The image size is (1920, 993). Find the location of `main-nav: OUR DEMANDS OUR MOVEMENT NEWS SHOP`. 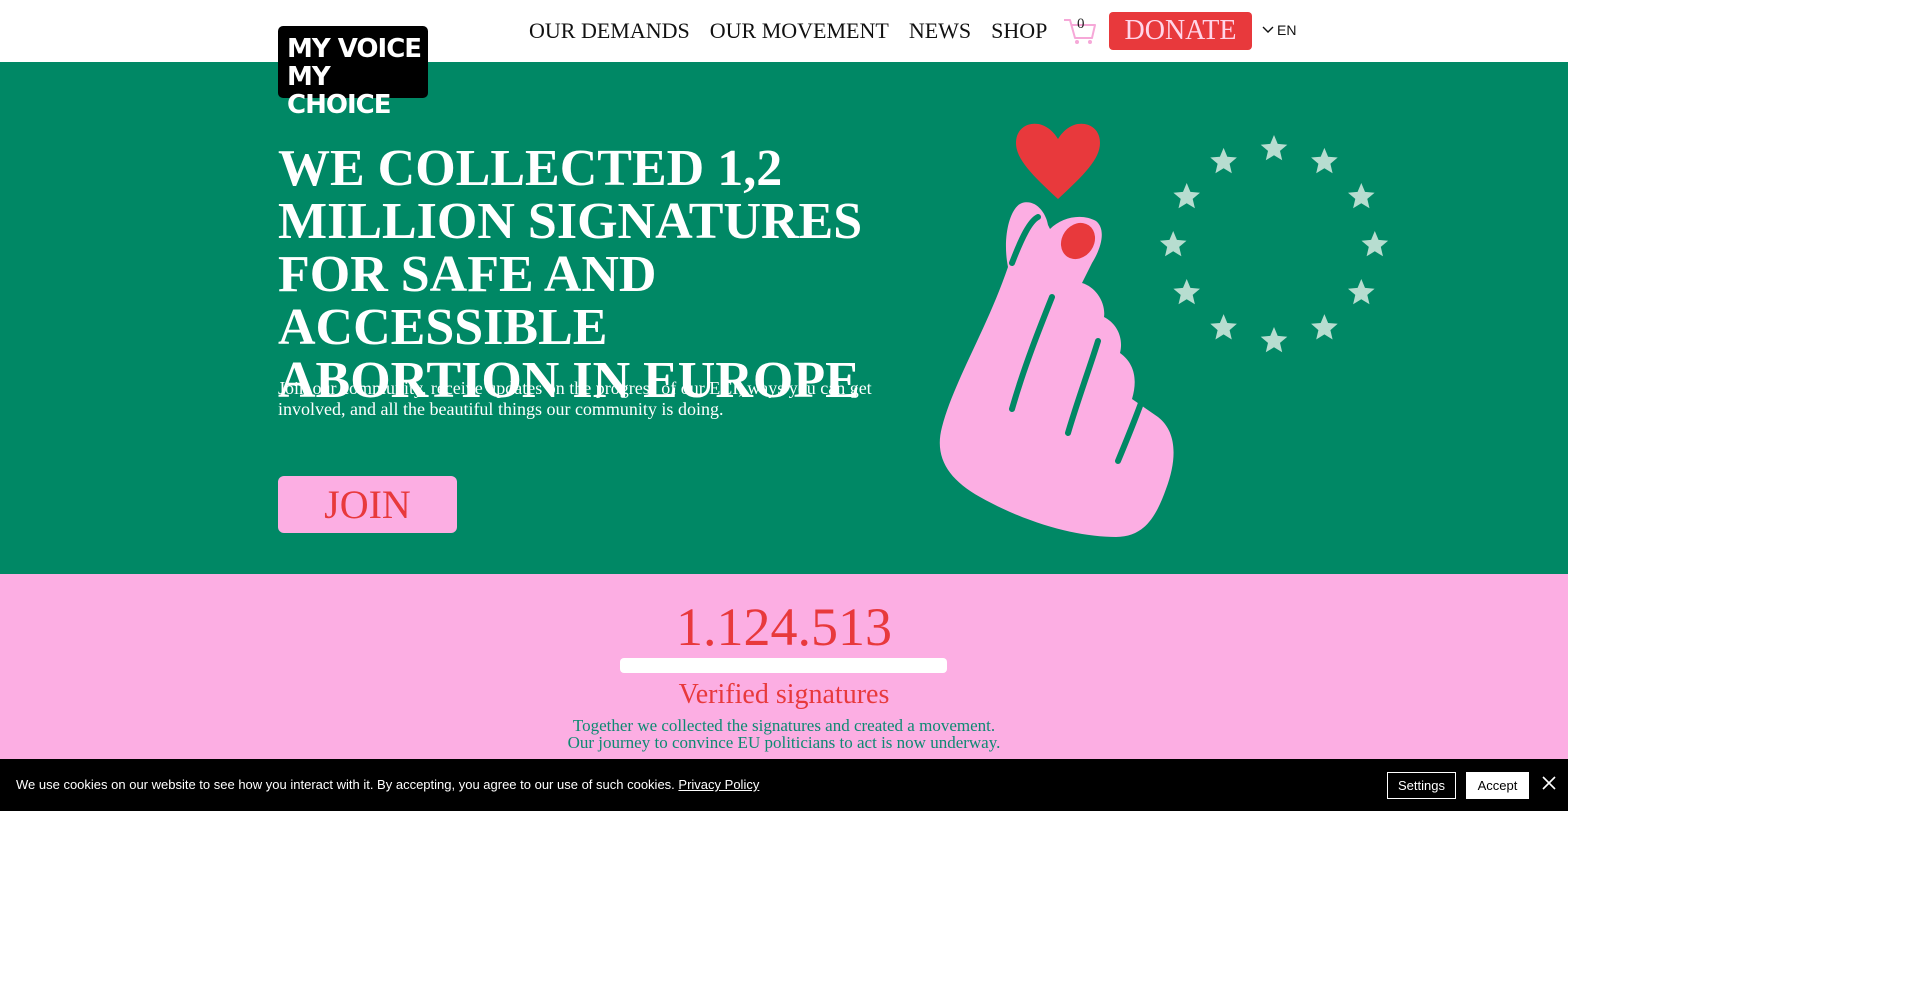

main-nav: OUR DEMANDS OUR MOVEMENT NEWS SHOP is located at coordinates (788, 31).